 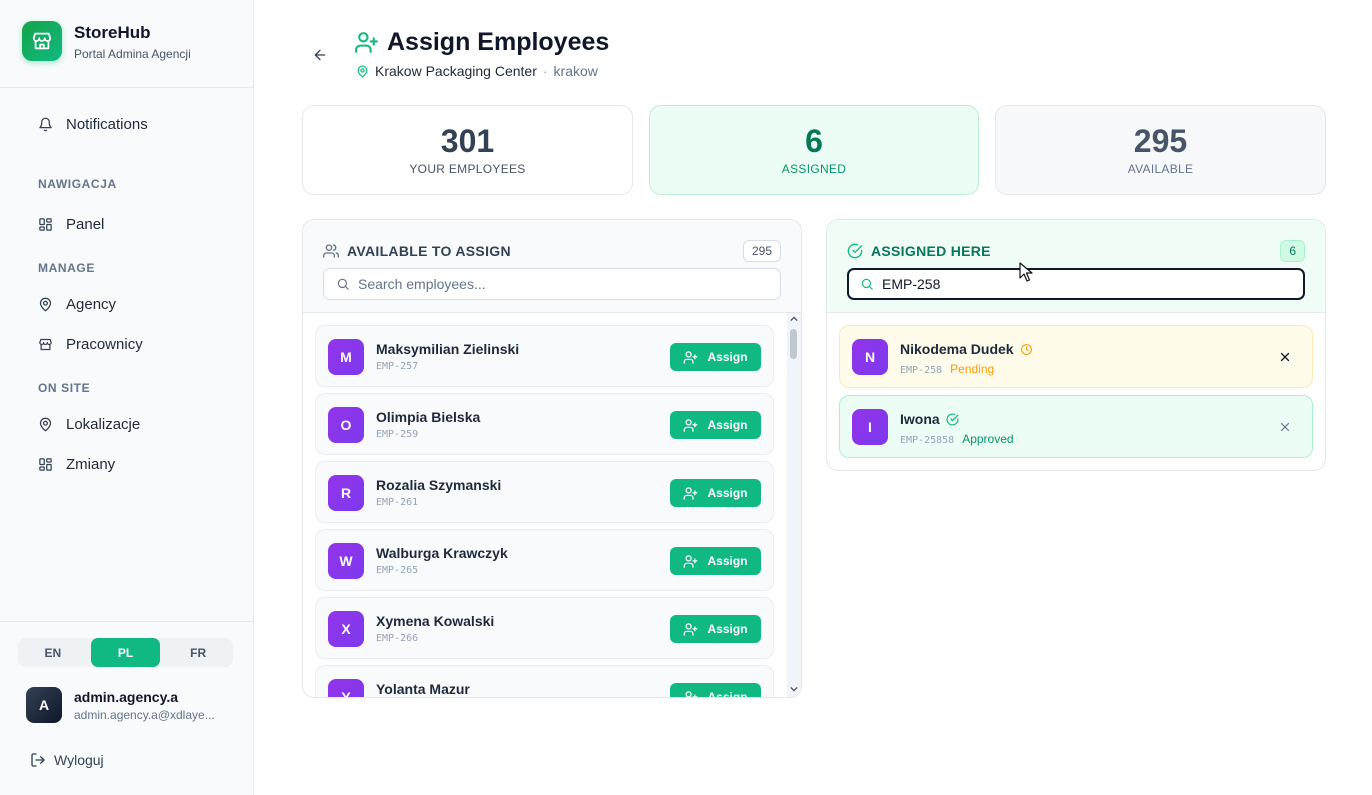 I want to click on sidebar-item-shifts: Zmiany, so click(x=70, y=464).